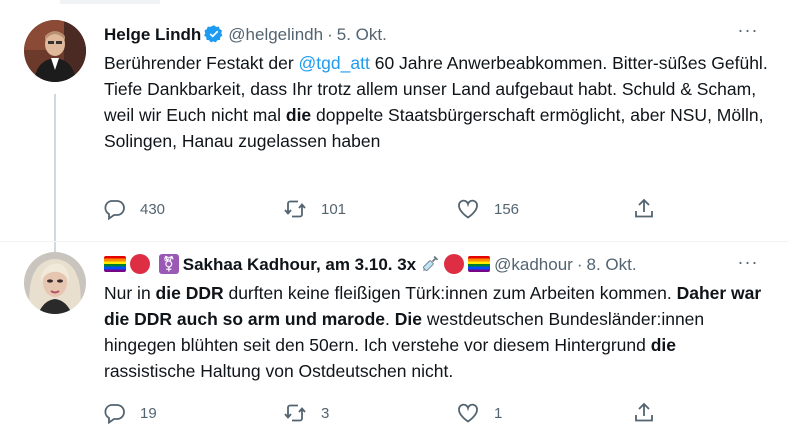  I want to click on transgender-symbol-icon, so click(168, 264).